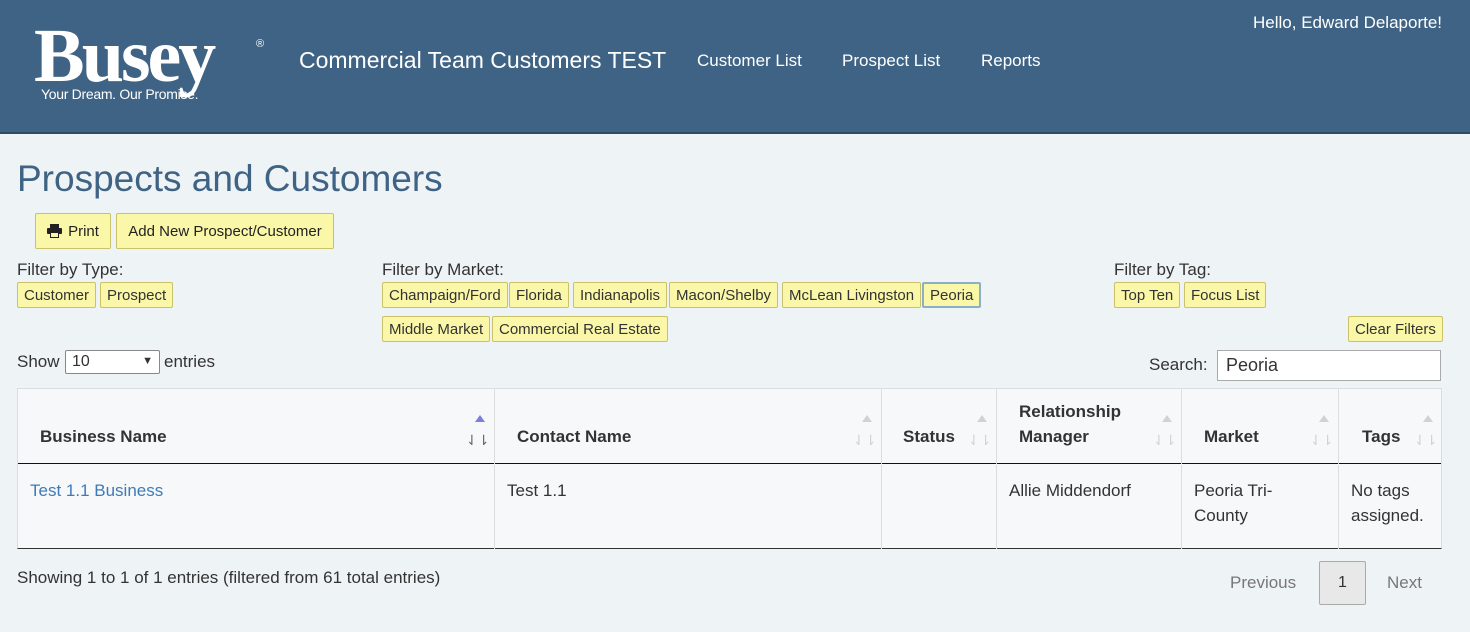 The height and width of the screenshot is (632, 1470). Describe the element at coordinates (580, 329) in the screenshot. I see `filter-chip-commercial-real-estate: Commercial Real Estate` at that location.